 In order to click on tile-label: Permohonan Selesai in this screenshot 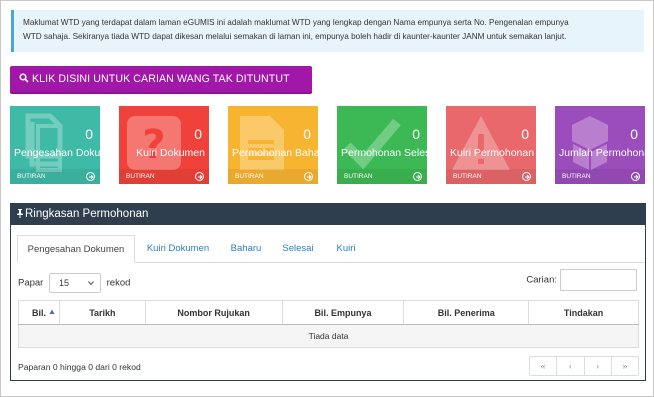, I will do `click(384, 153)`.